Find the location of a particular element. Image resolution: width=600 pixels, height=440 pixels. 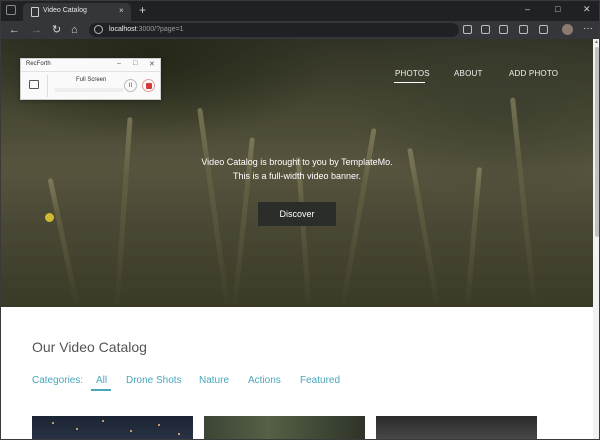

address-host: localhost is located at coordinates (123, 29).